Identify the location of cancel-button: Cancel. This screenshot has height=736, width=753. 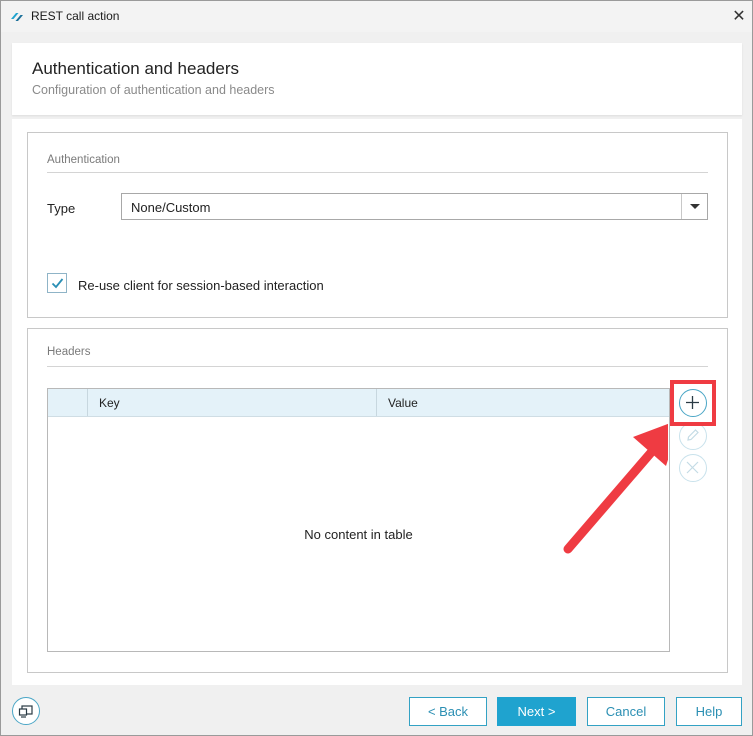
(626, 711).